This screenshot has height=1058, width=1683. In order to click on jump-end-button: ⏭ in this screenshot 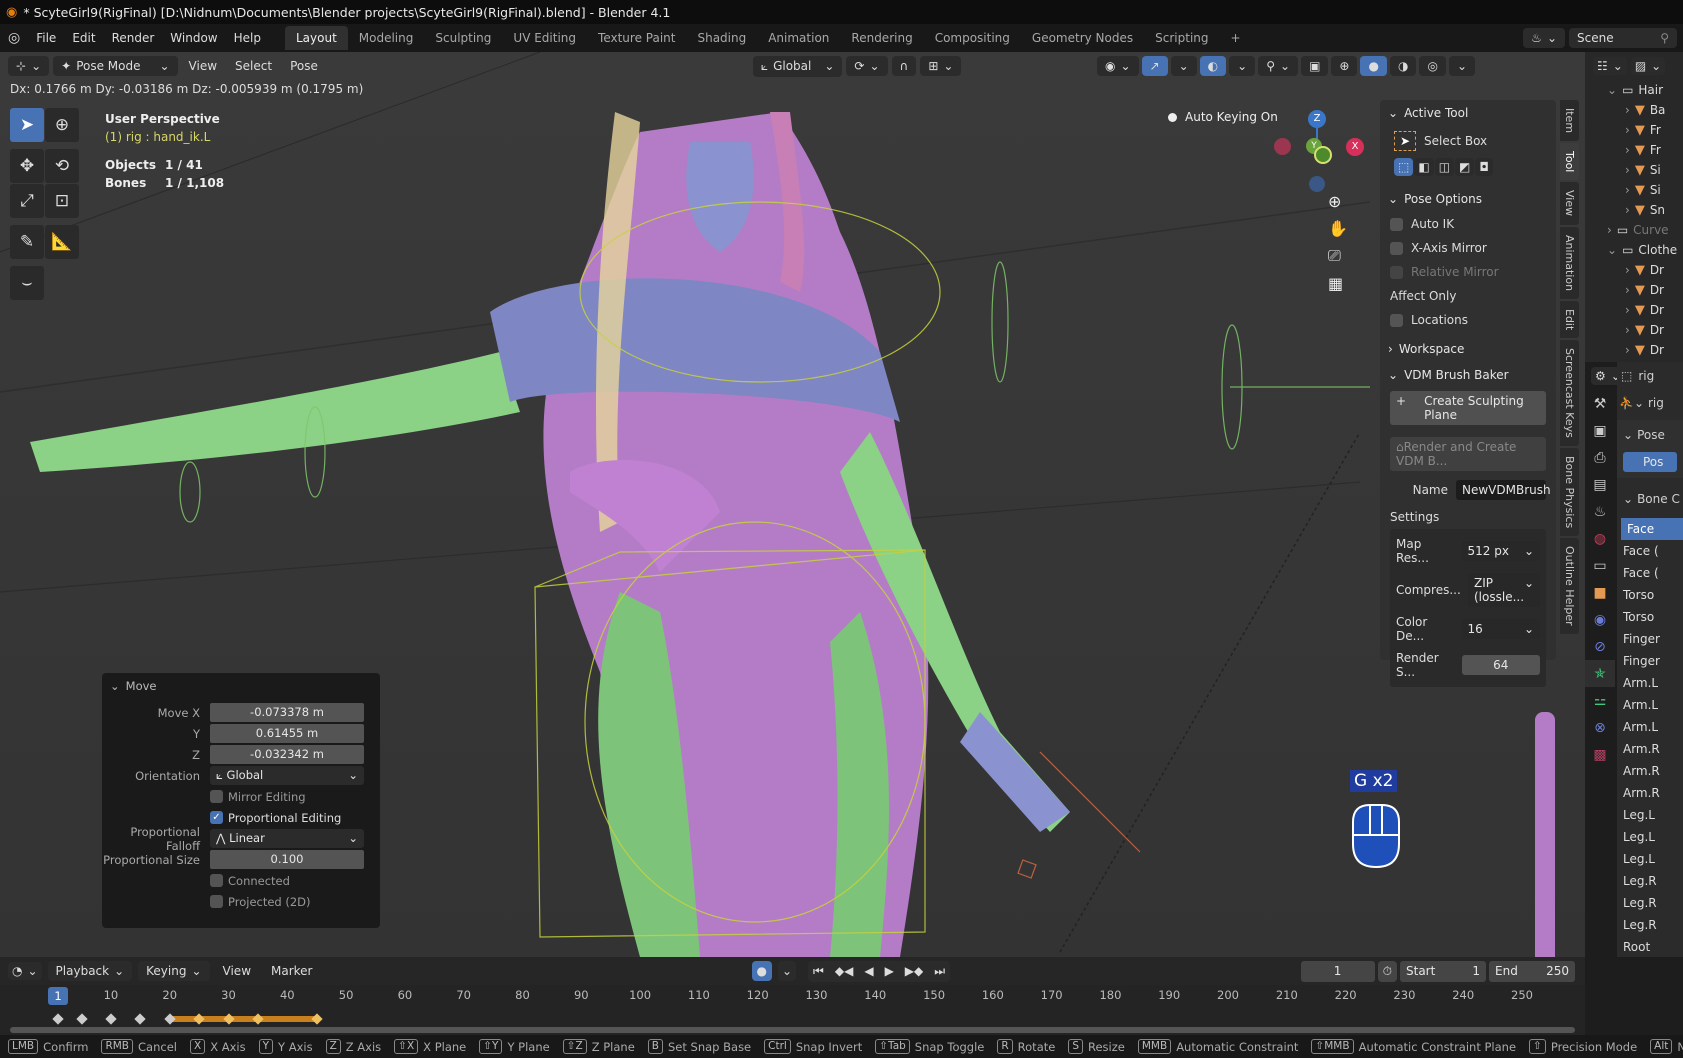, I will do `click(940, 971)`.